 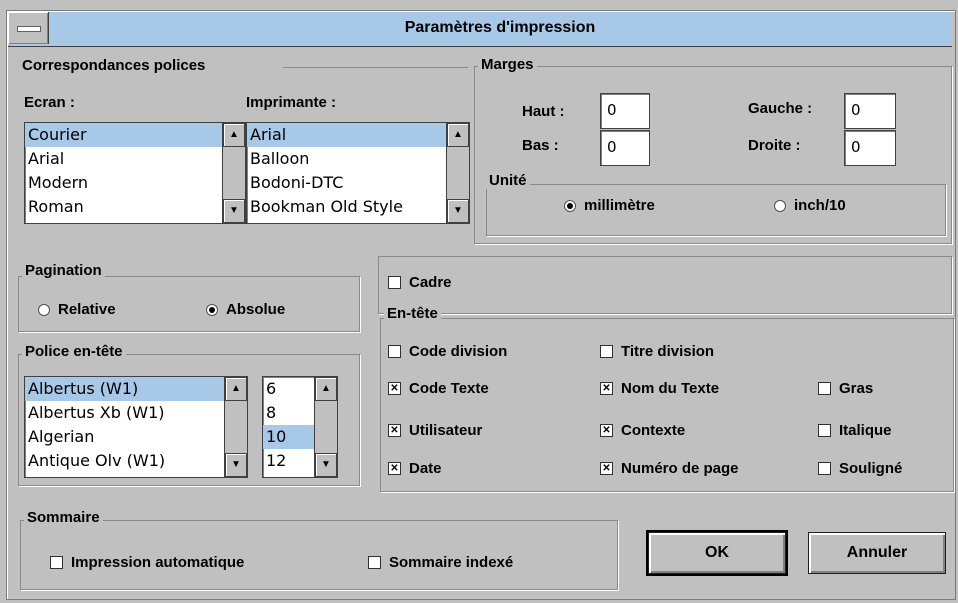 I want to click on list-item: Roman, so click(x=135, y=207).